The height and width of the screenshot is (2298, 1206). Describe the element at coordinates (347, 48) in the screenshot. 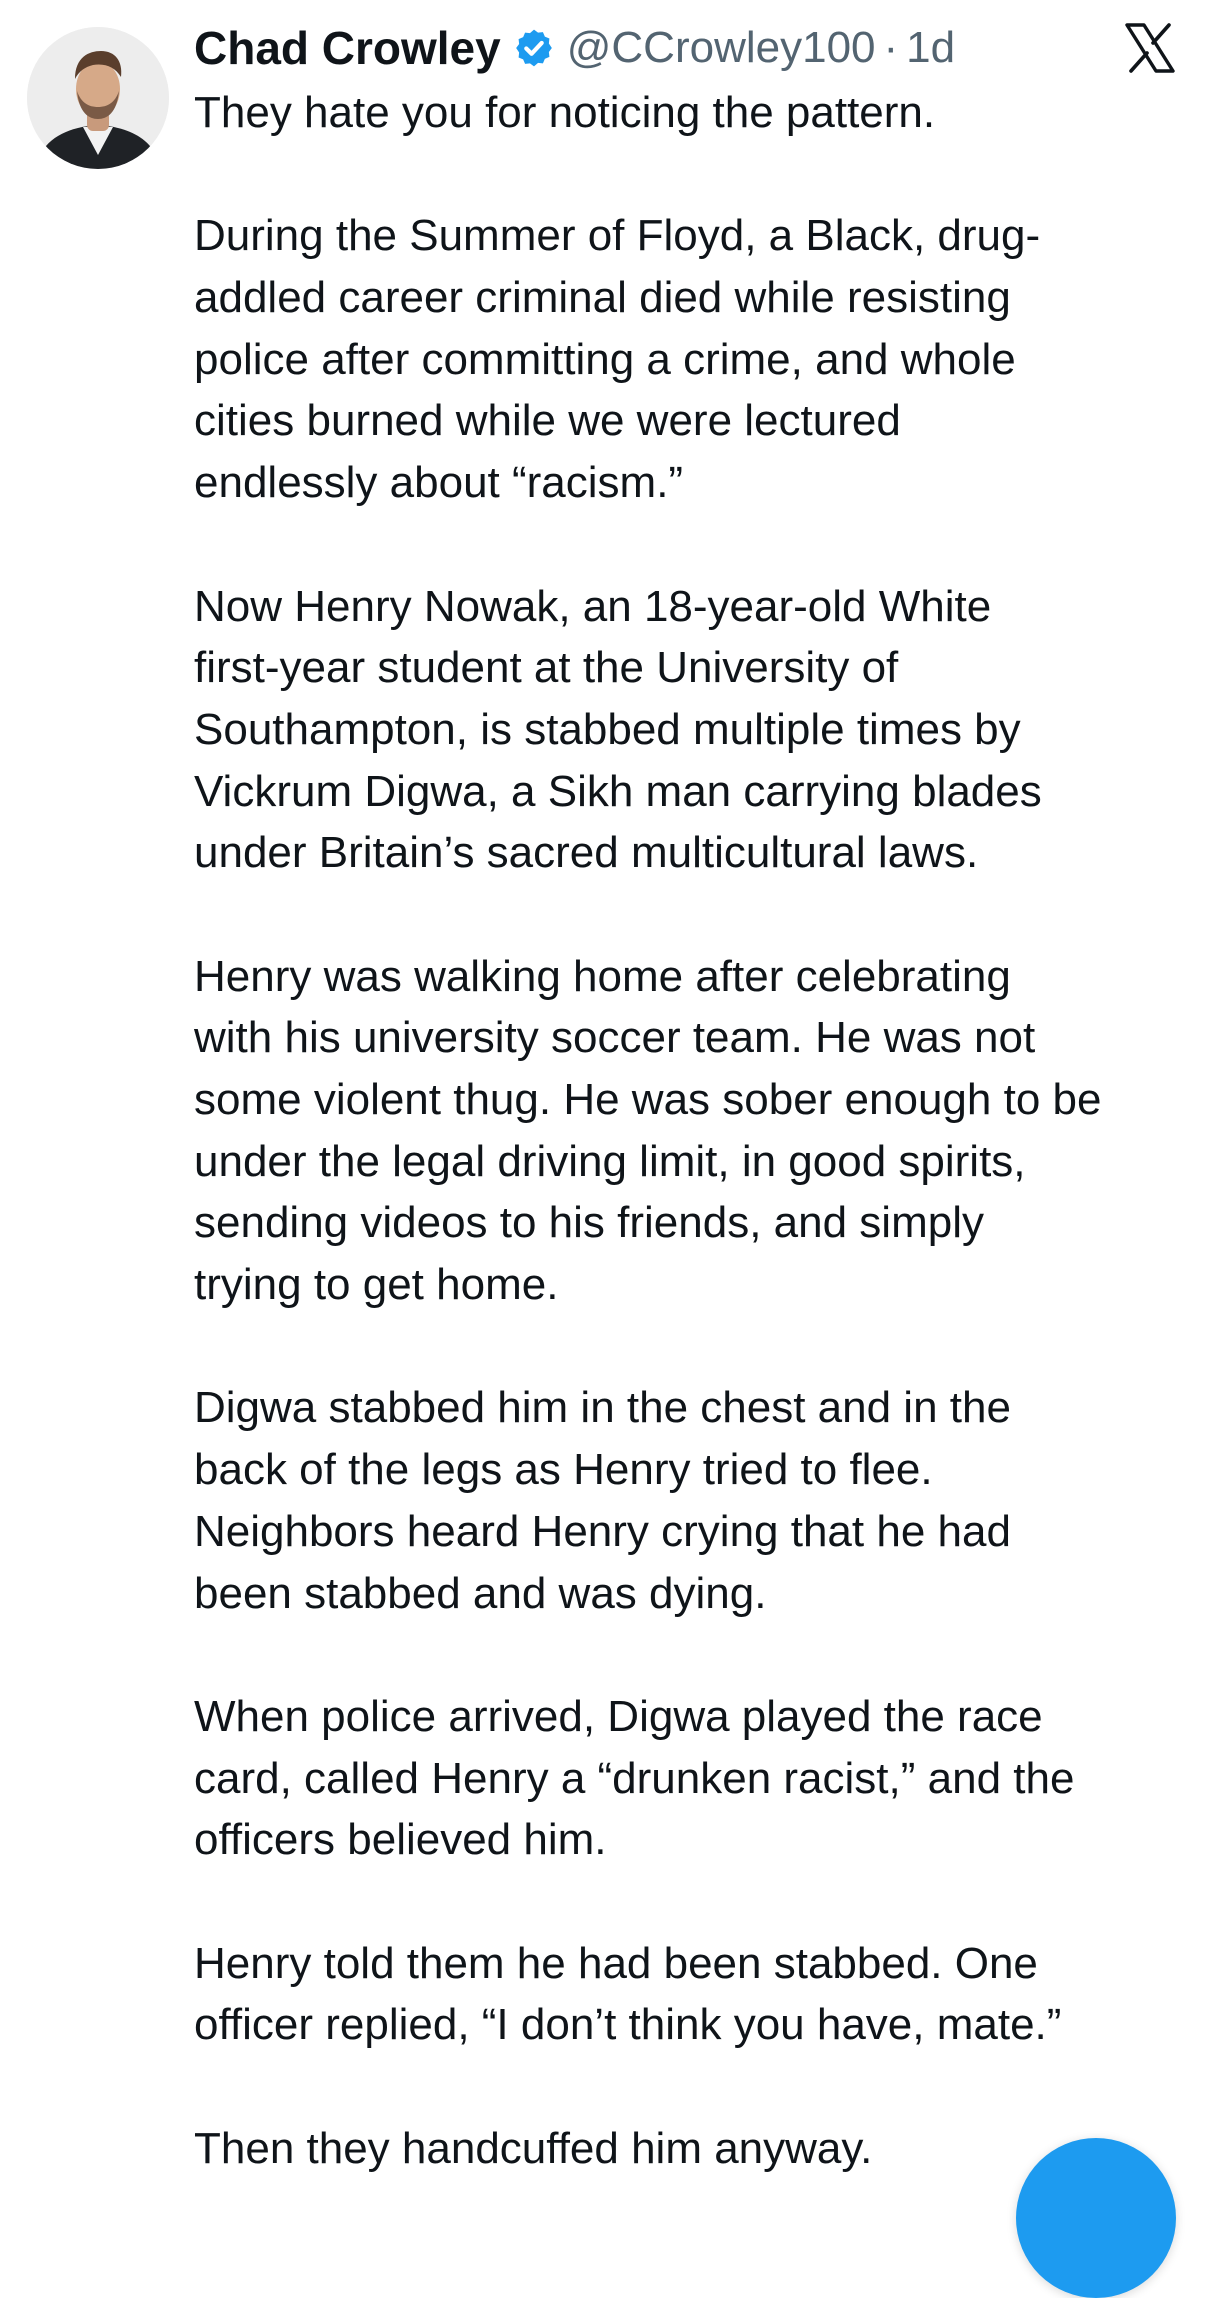

I see `author-name: Chad Crowley` at that location.